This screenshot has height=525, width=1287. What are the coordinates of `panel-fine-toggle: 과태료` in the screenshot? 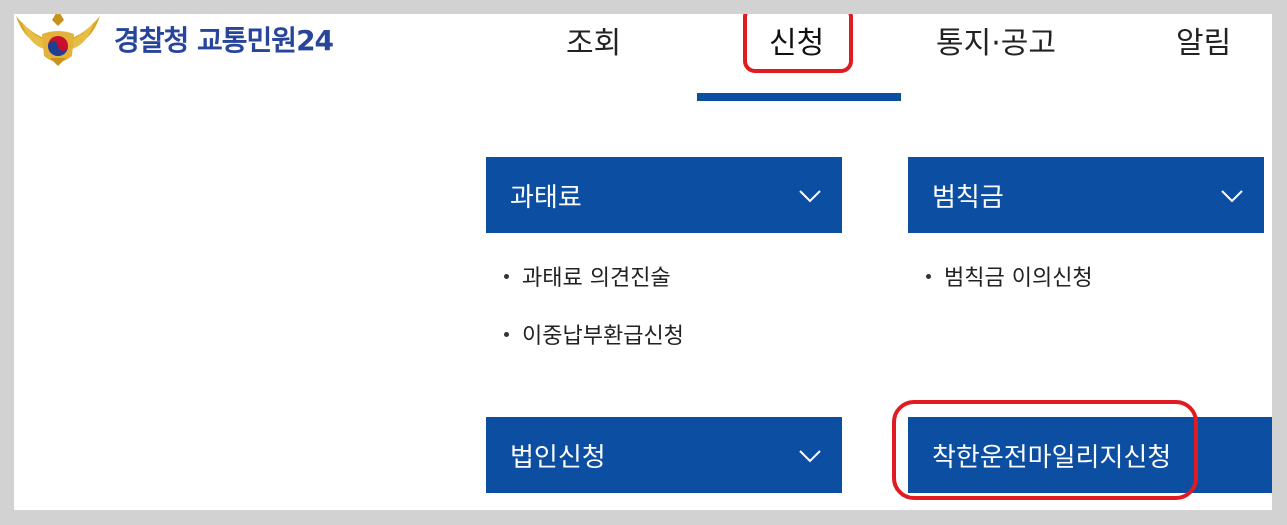 It's located at (664, 195).